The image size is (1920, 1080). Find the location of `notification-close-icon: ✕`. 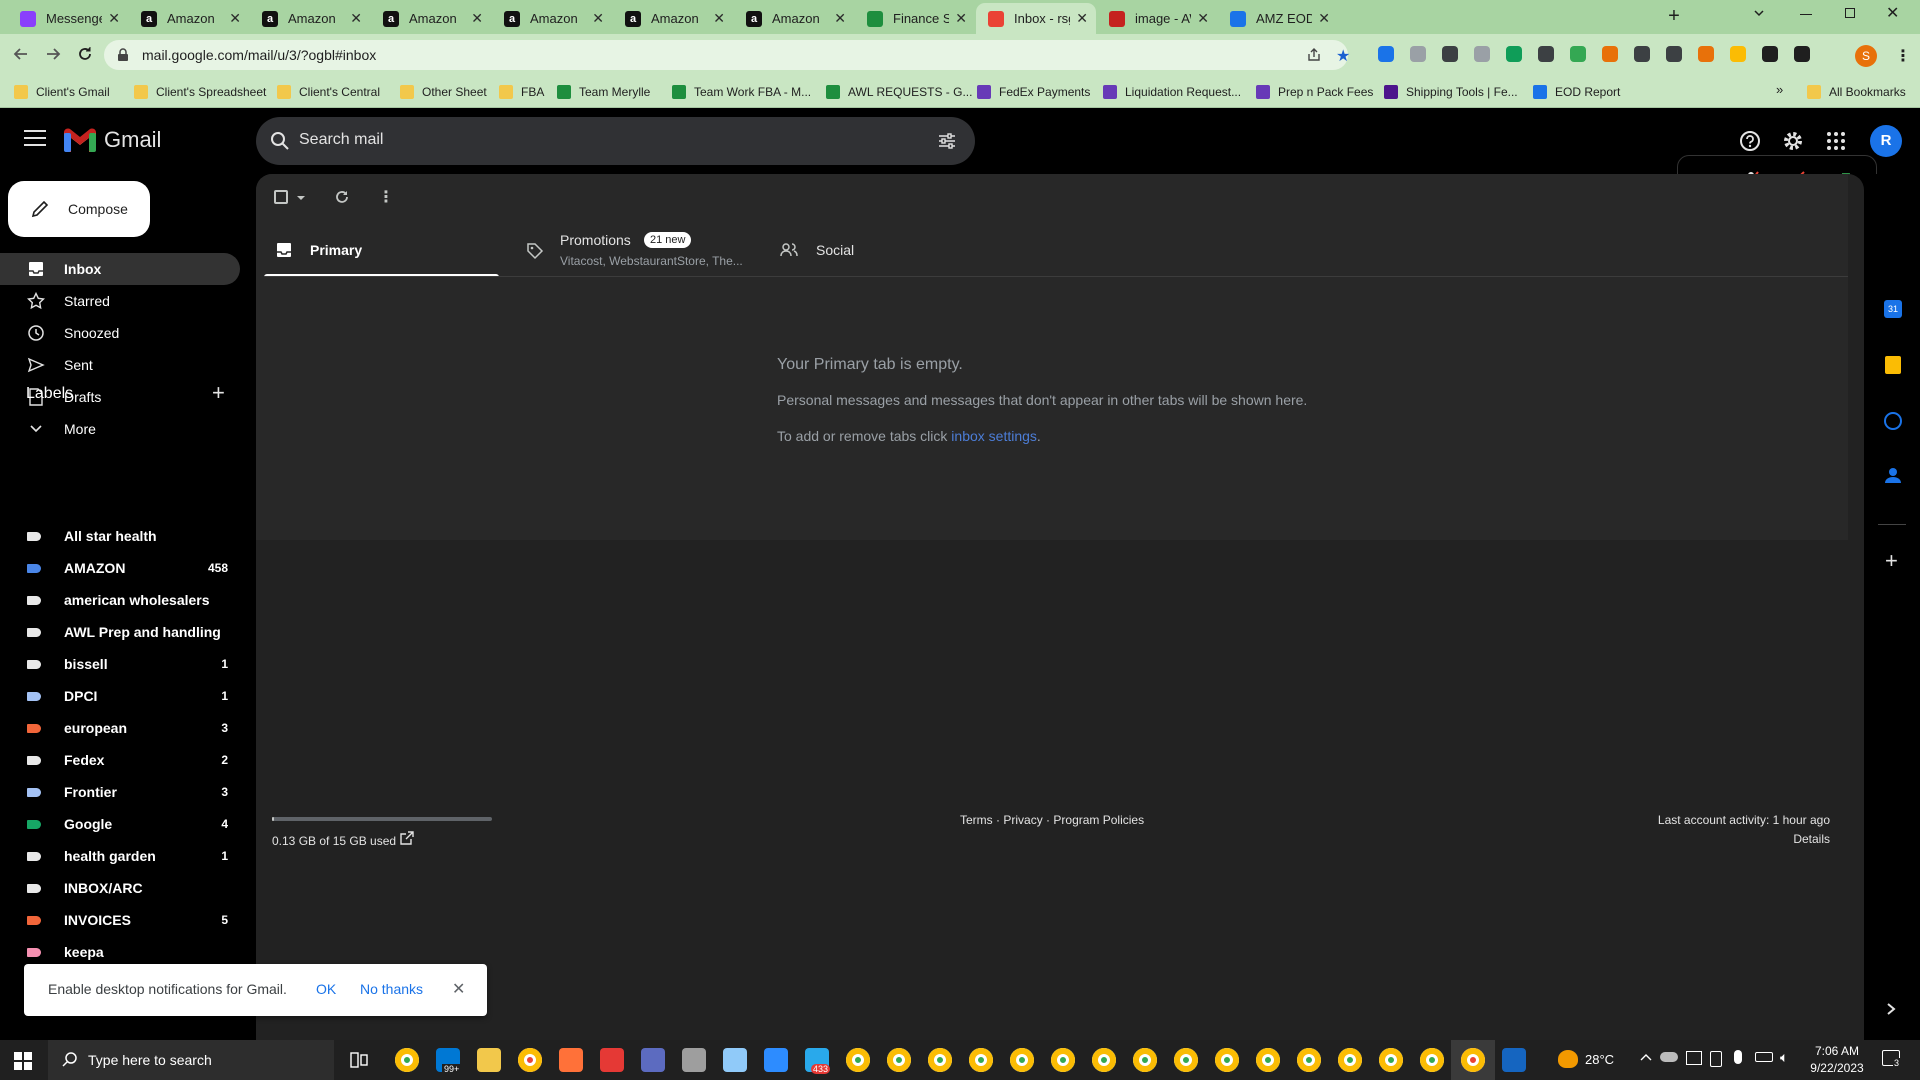

notification-close-icon: ✕ is located at coordinates (458, 989).